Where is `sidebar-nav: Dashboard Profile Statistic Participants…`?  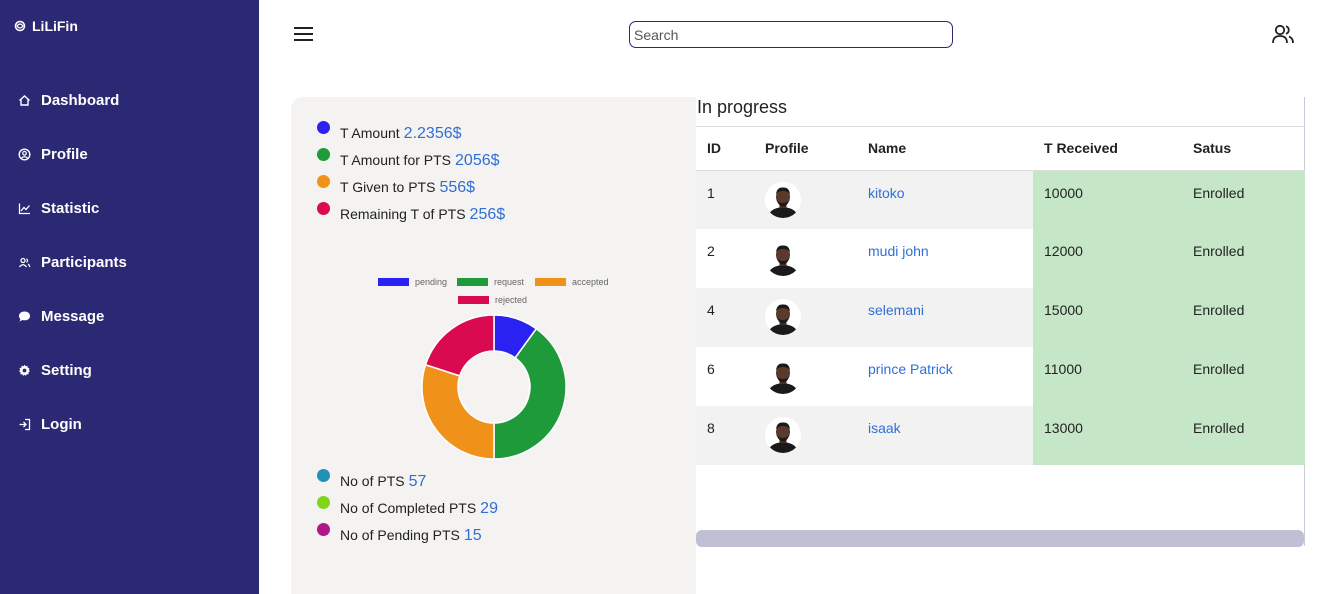
sidebar-nav: Dashboard Profile Statistic Participants… is located at coordinates (129, 262).